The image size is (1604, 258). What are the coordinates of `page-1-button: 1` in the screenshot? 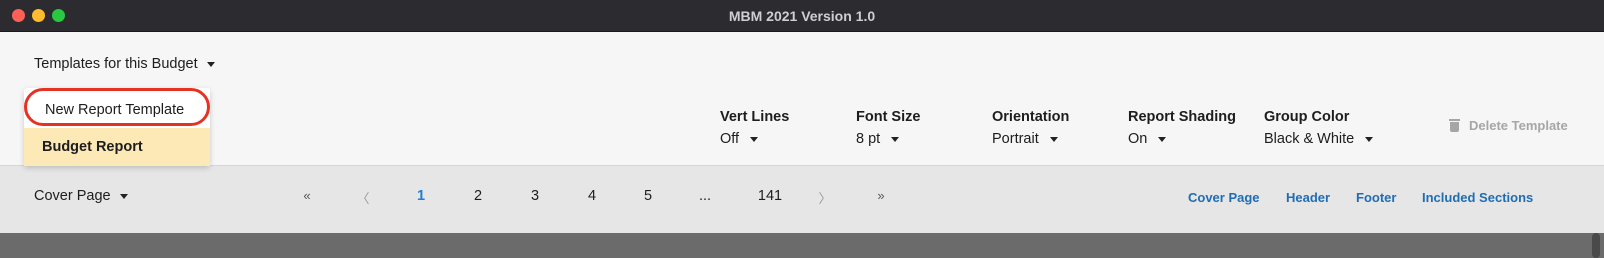 It's located at (421, 196).